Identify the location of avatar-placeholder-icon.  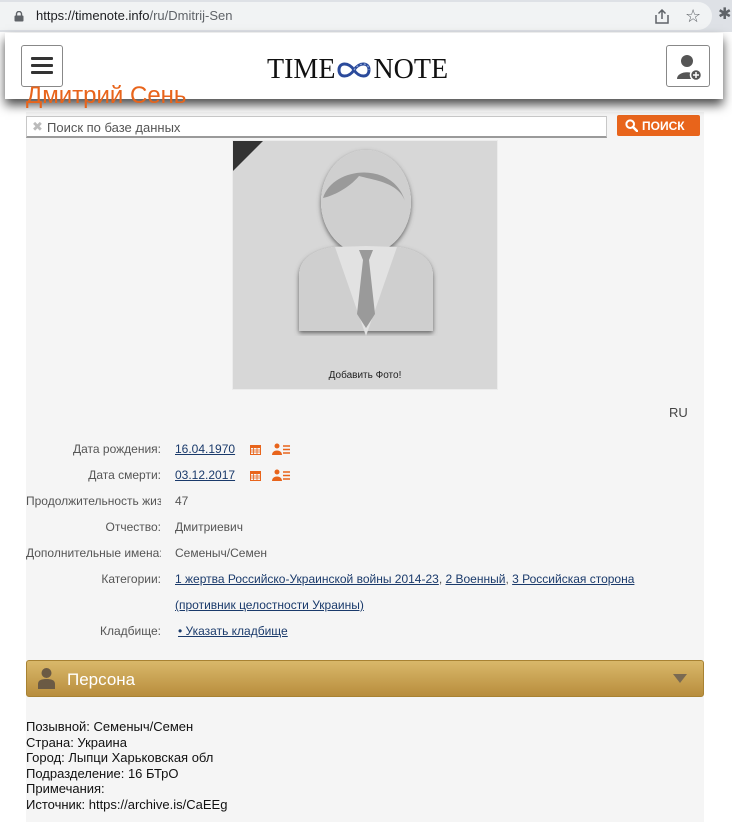
(366, 243).